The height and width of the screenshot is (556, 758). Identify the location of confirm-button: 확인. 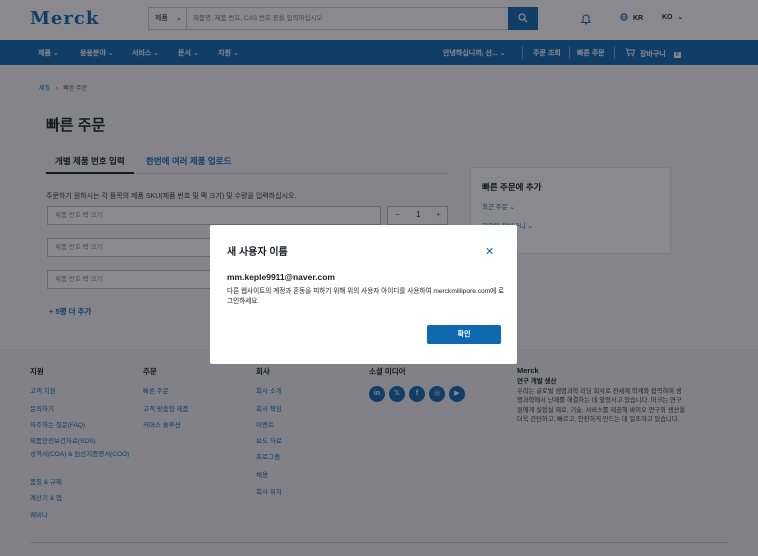
(464, 334).